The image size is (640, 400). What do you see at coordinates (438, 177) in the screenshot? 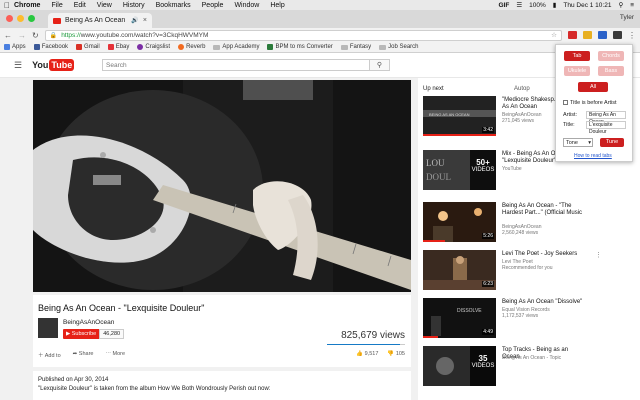
I see `svg-text: DOUL` at bounding box center [438, 177].